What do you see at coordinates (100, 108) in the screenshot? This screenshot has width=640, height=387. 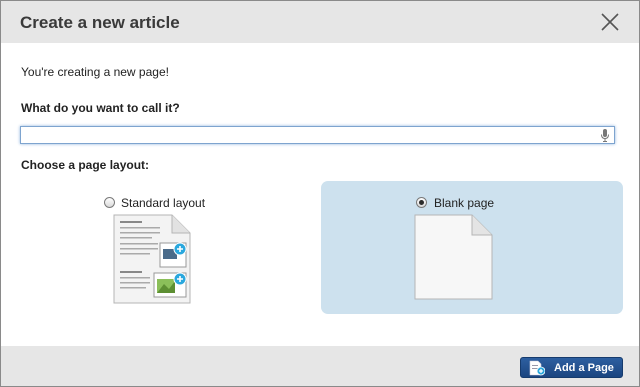 I see `page-name-label: What do you want to call it?` at bounding box center [100, 108].